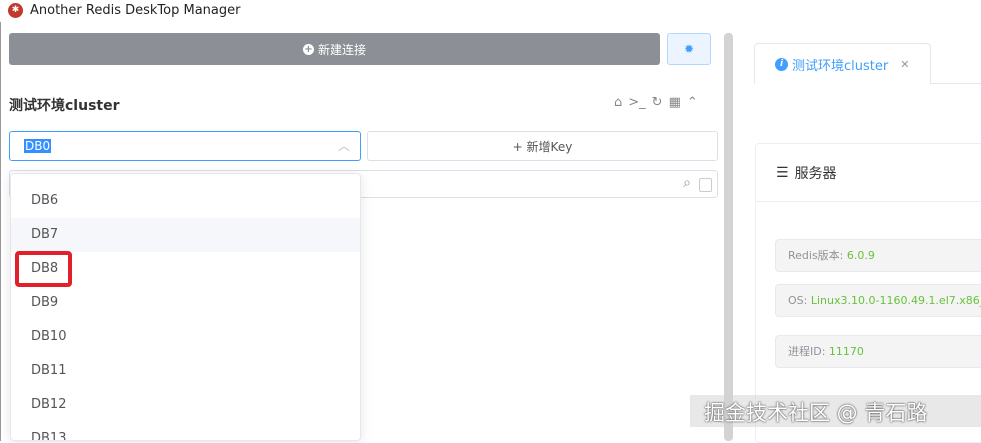  Describe the element at coordinates (895, 300) in the screenshot. I see `row-value: Linux3.10.0-1160.49.1.el7.x86_64x` at that location.